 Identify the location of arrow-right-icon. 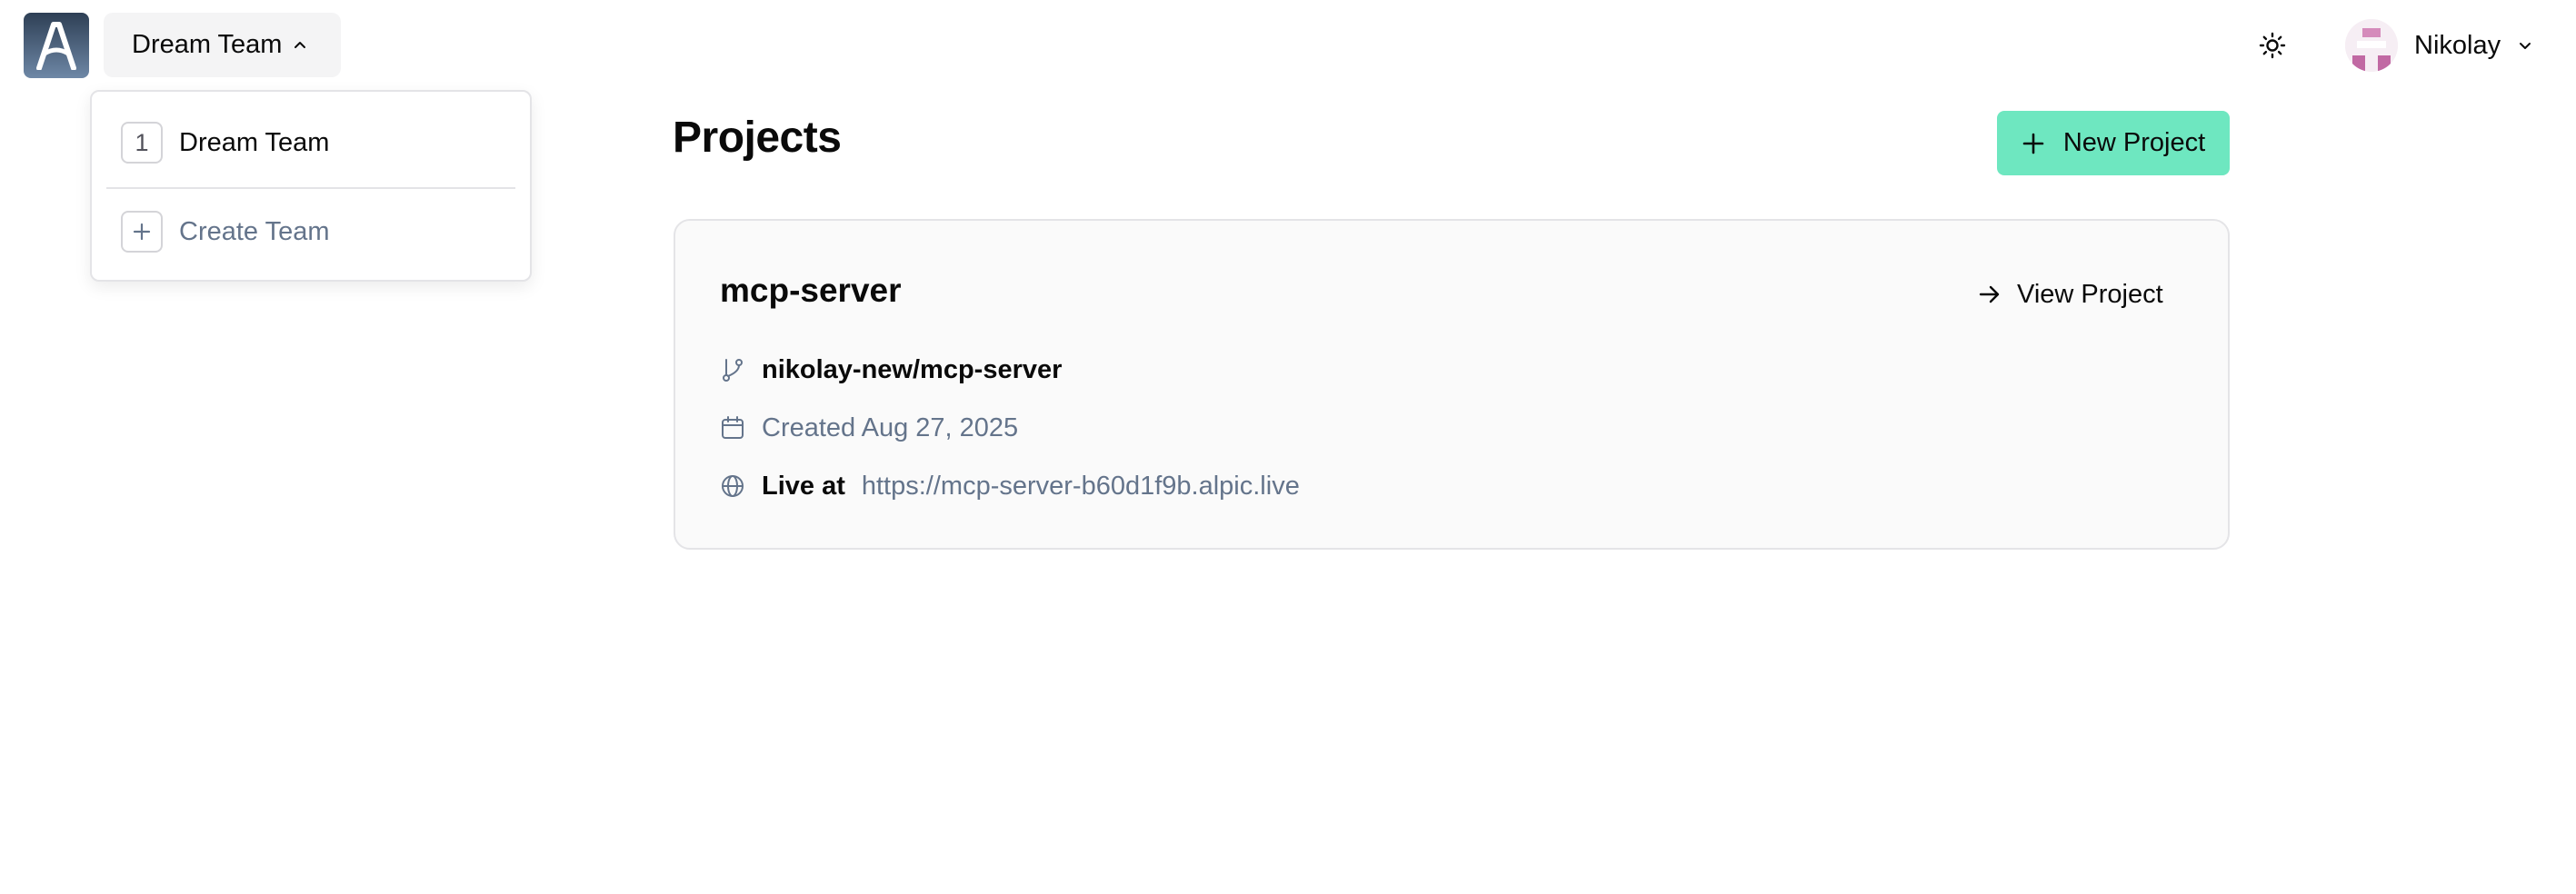
(1989, 294).